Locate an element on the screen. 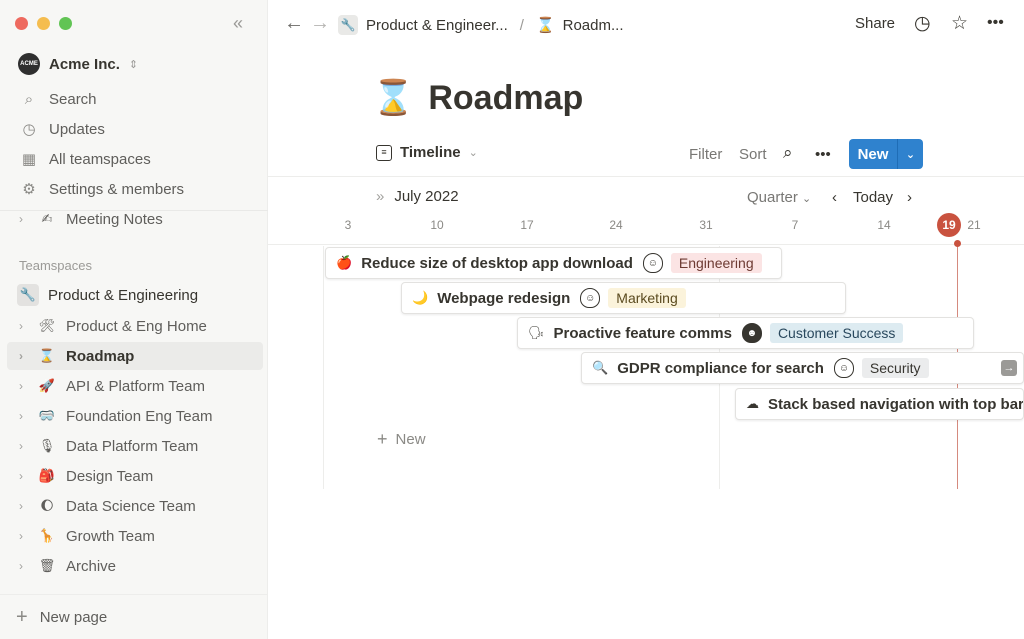  hourglass-icon: ⌛ is located at coordinates (393, 98).